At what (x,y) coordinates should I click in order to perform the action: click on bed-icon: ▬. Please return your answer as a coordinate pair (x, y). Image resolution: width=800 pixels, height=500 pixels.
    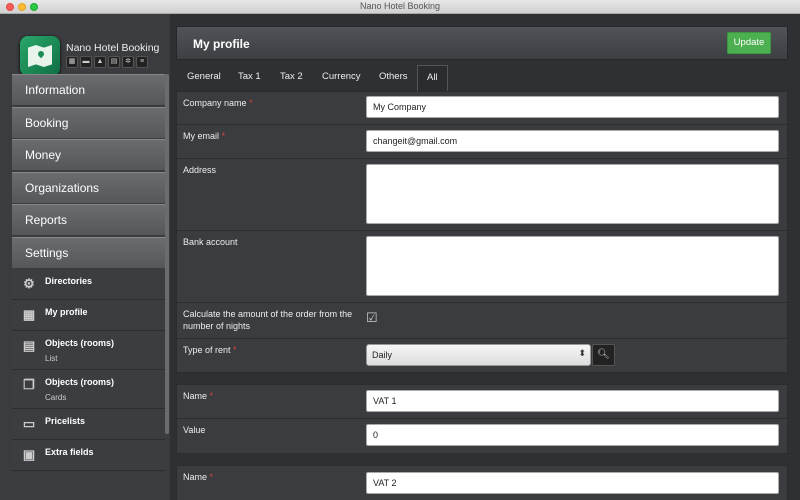
    Looking at the image, I should click on (86, 62).